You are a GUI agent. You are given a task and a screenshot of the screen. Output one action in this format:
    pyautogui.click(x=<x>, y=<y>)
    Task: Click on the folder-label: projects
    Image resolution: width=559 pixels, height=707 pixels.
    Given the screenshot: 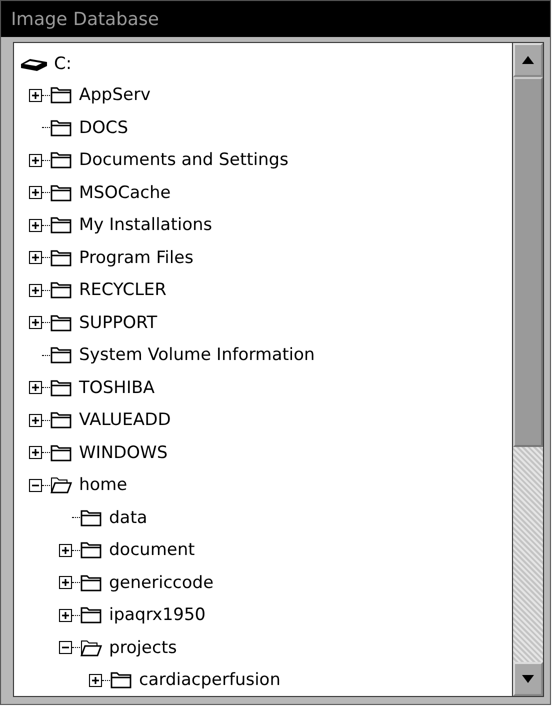 What is the action you would take?
    pyautogui.click(x=143, y=648)
    